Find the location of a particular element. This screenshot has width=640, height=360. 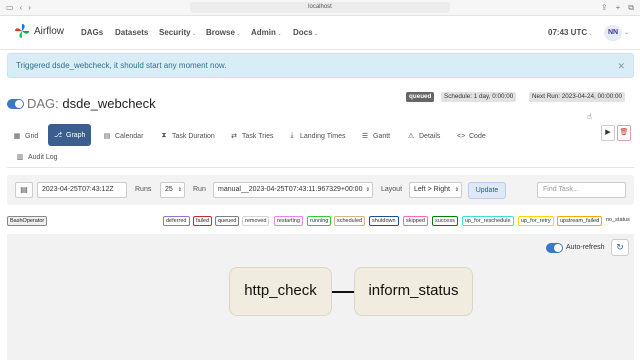

nav-admin-label: Admin is located at coordinates (263, 32).